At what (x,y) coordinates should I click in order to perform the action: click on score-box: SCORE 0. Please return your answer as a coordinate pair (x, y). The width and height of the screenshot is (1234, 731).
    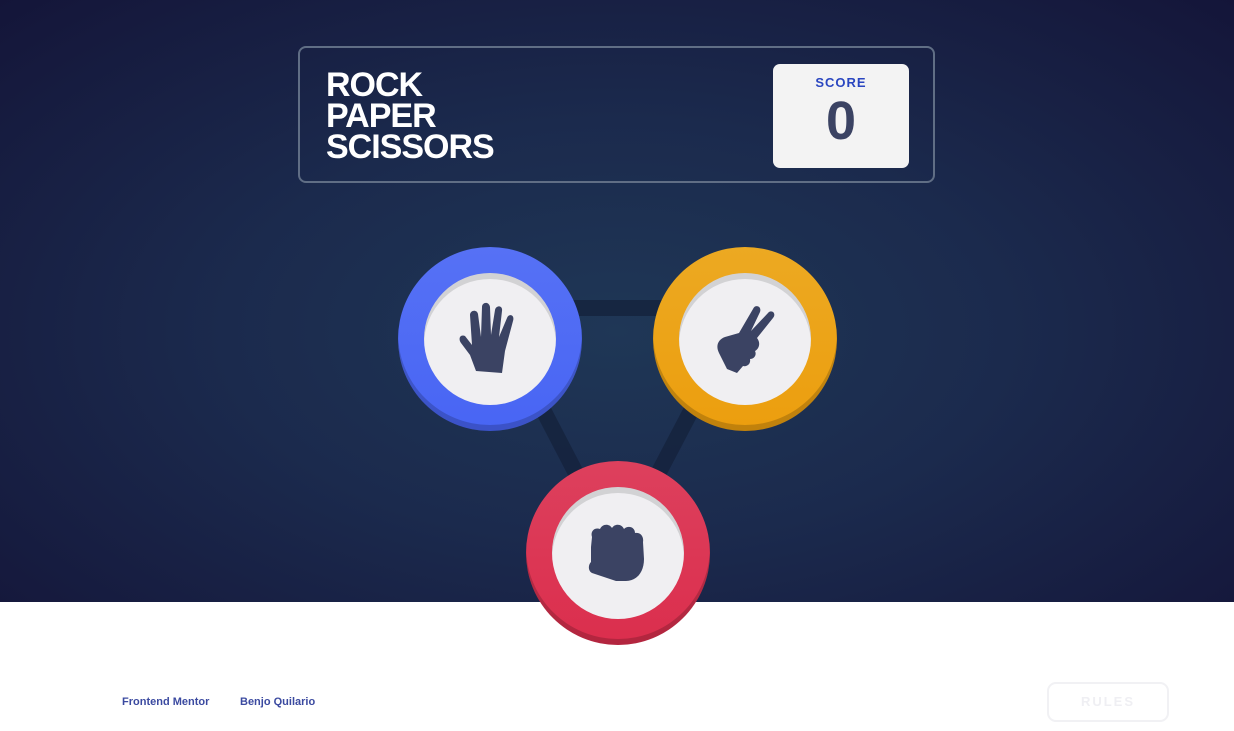
    Looking at the image, I should click on (841, 116).